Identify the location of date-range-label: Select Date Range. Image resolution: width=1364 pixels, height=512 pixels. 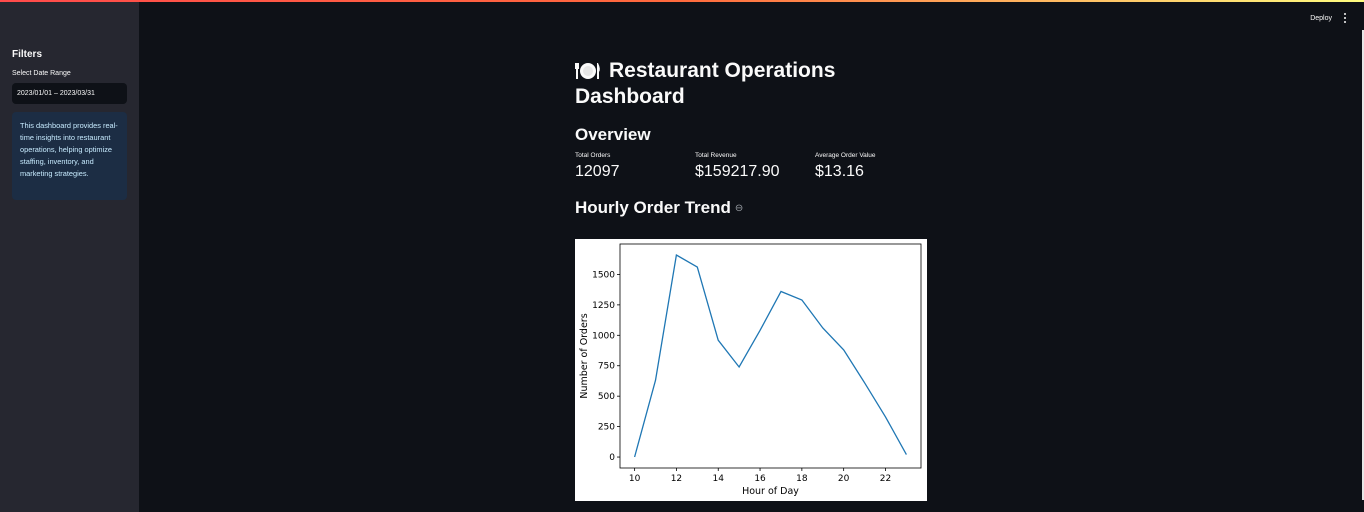
(41, 73).